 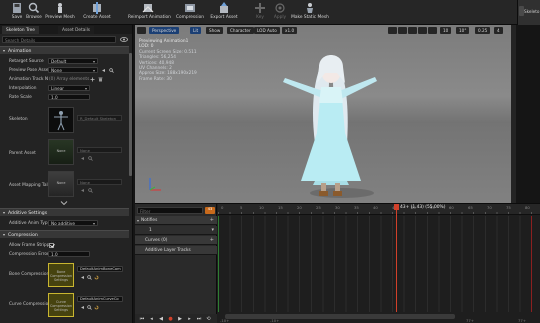 What do you see at coordinates (155, 184) in the screenshot?
I see `axis-gizmo-icon` at bounding box center [155, 184].